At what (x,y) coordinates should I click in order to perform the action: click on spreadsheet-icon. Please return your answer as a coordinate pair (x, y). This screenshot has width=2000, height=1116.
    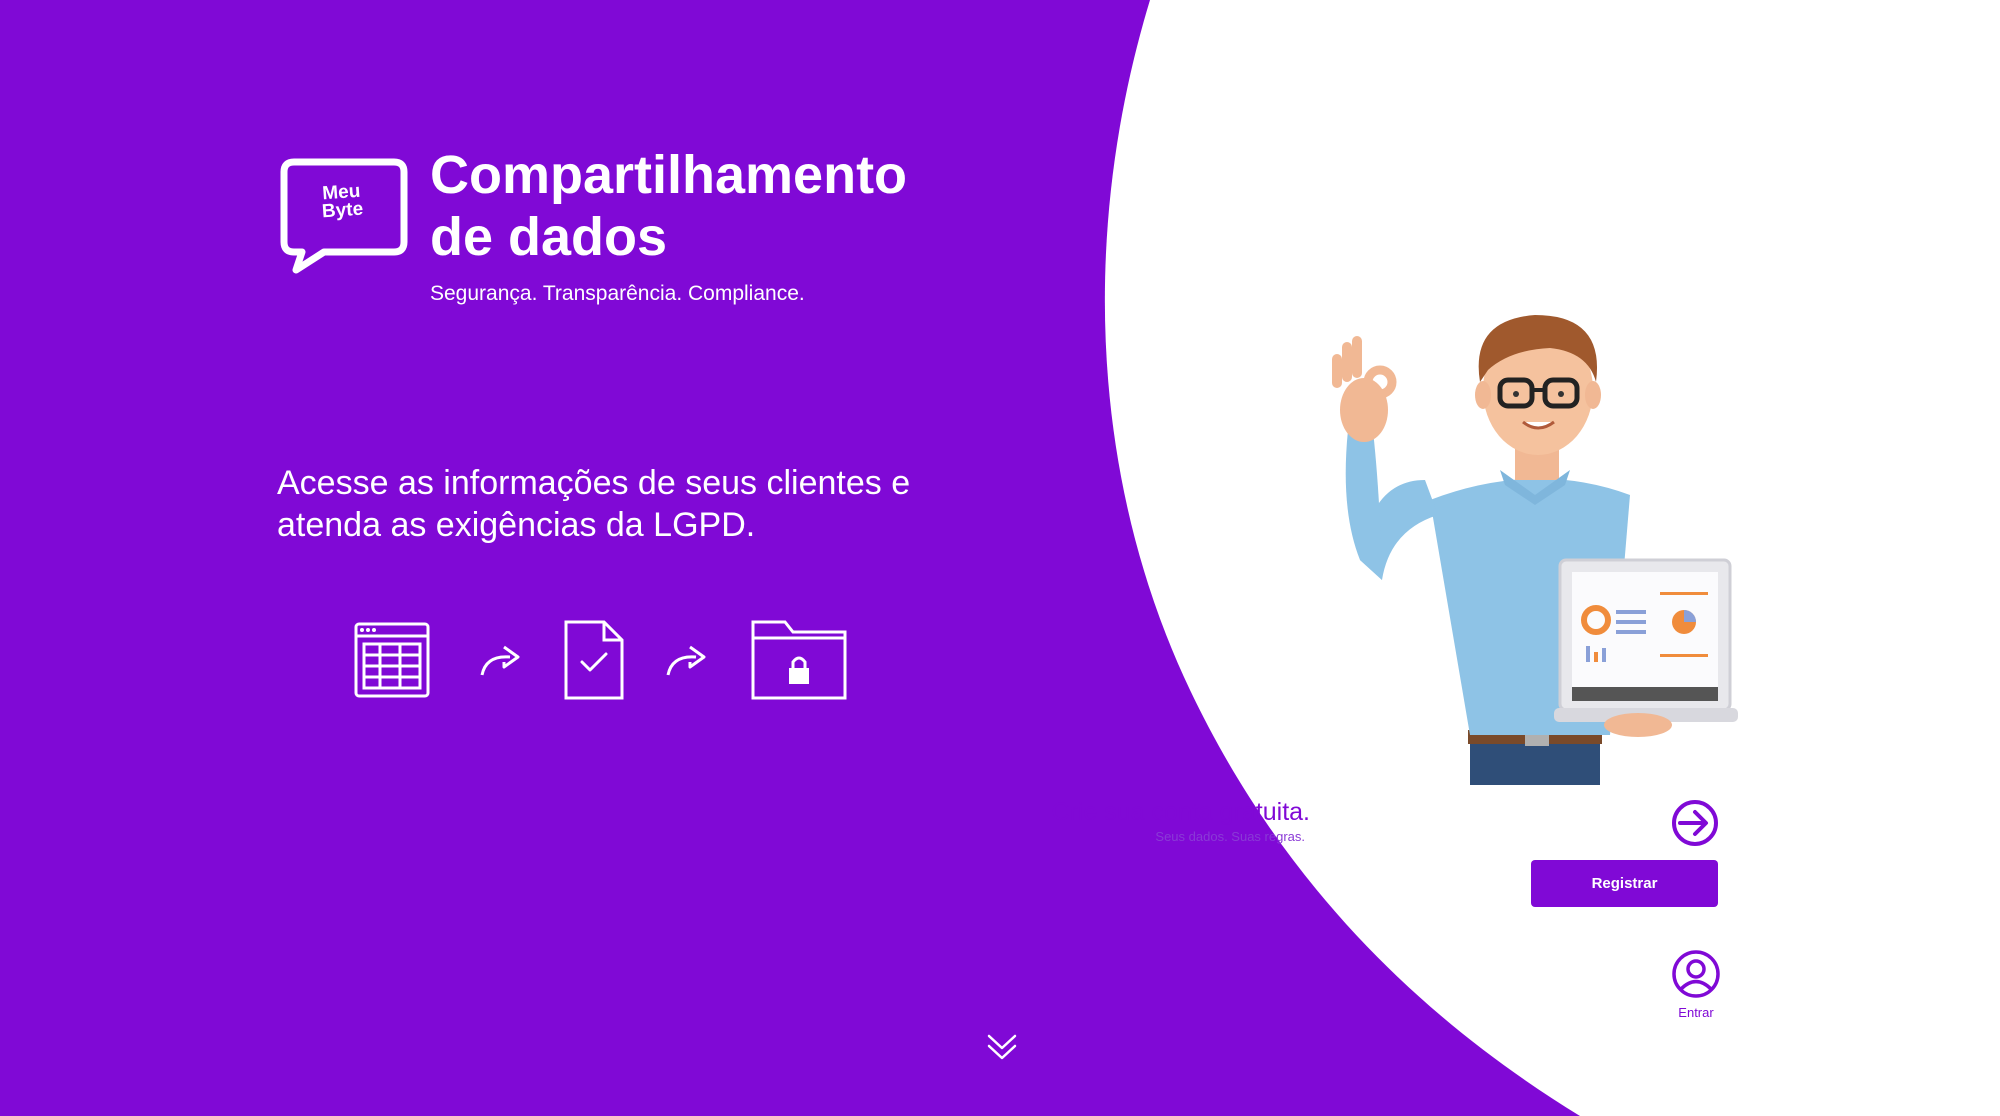
    Looking at the image, I should click on (392, 660).